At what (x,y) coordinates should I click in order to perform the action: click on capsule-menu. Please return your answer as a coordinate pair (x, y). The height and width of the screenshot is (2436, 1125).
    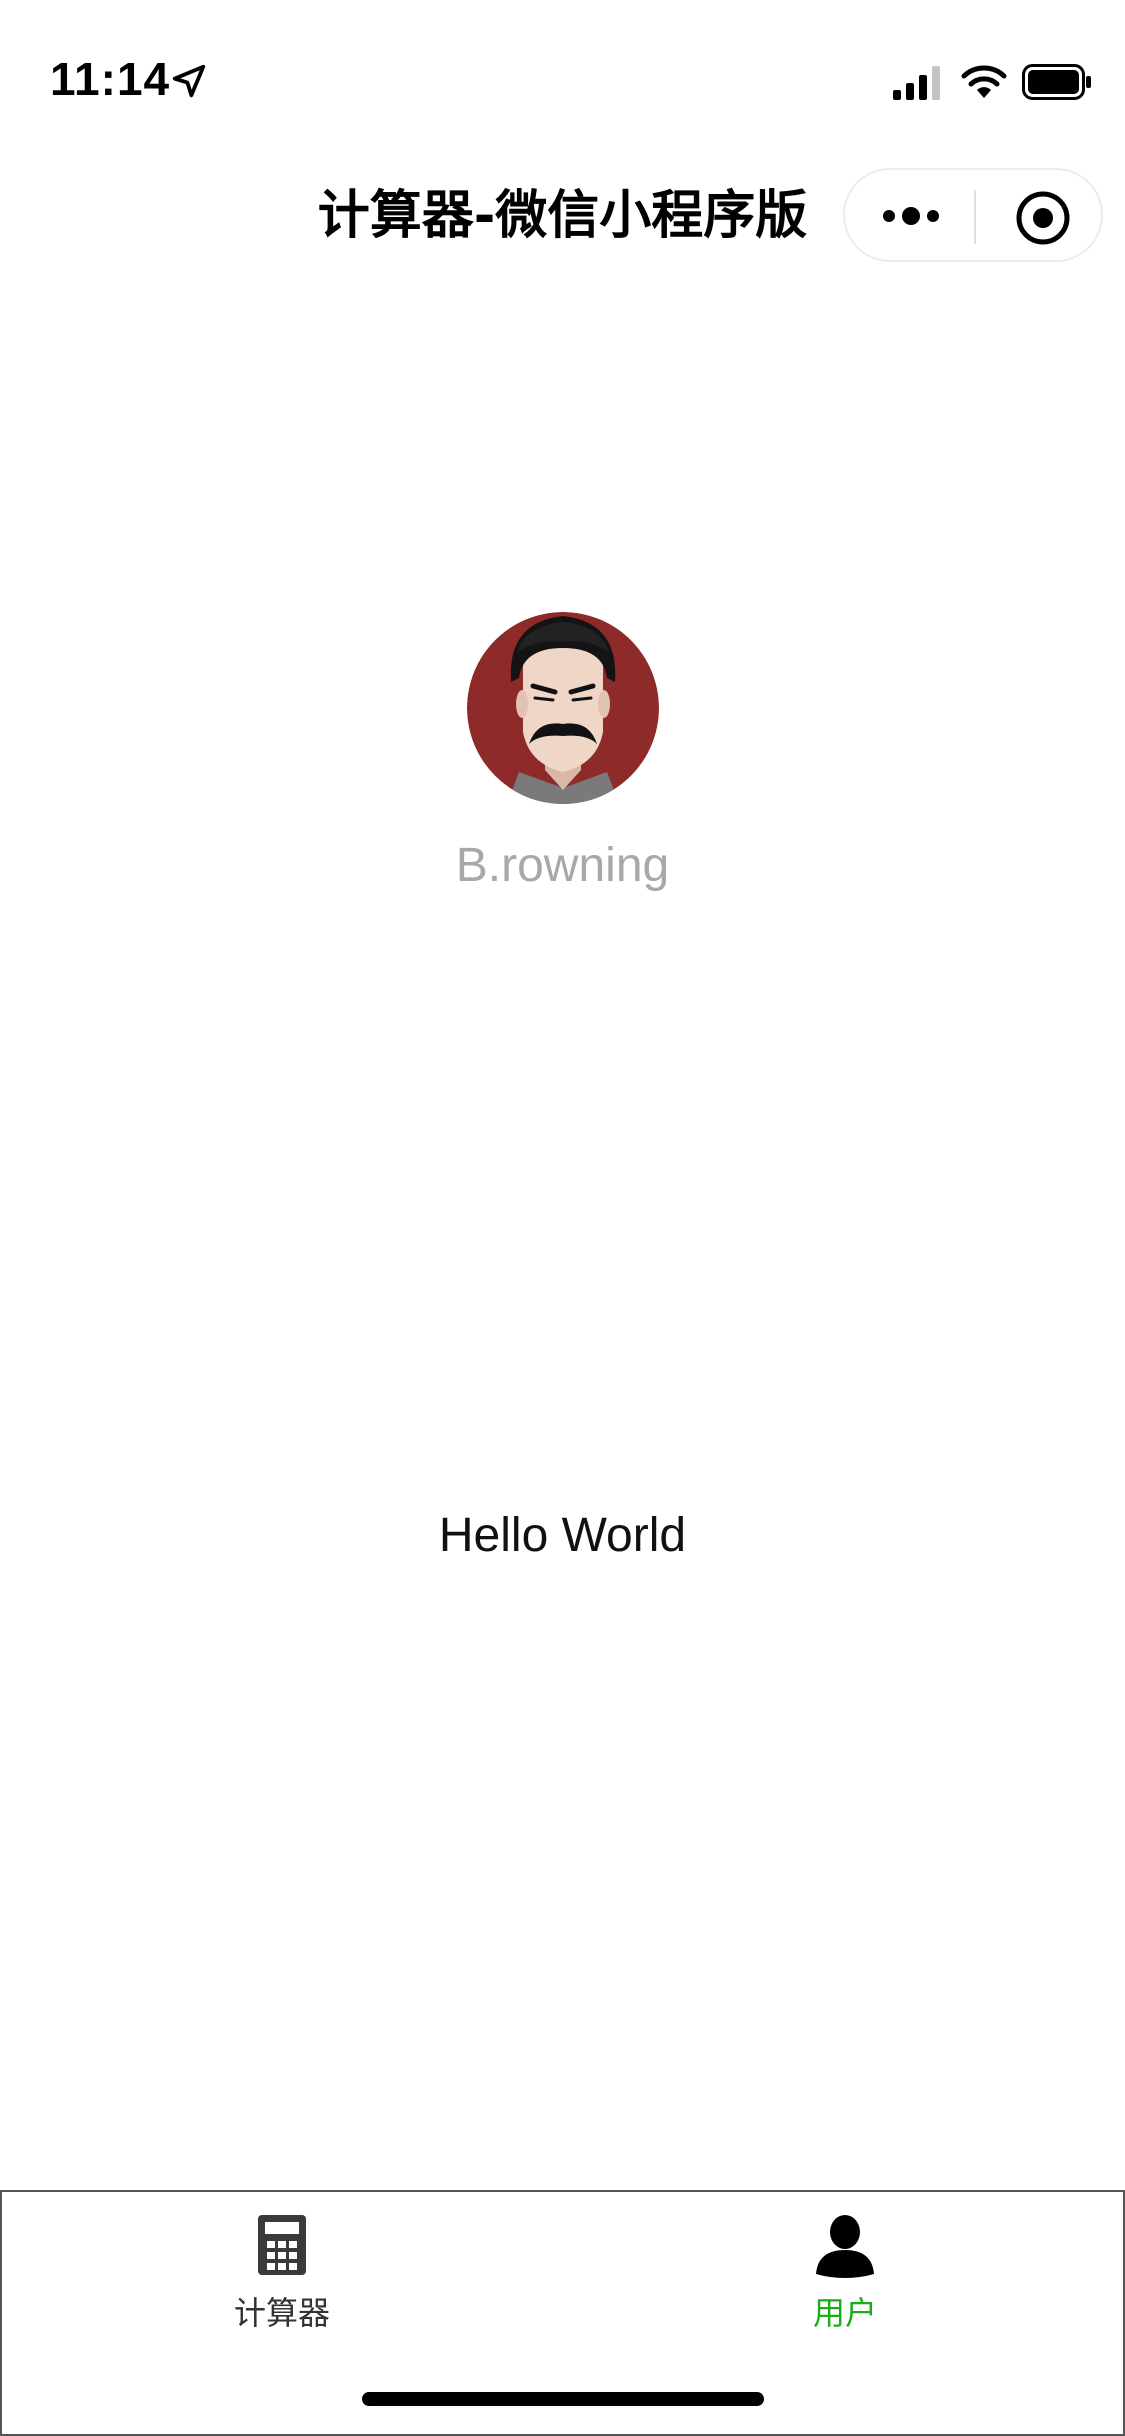
    Looking at the image, I should click on (973, 215).